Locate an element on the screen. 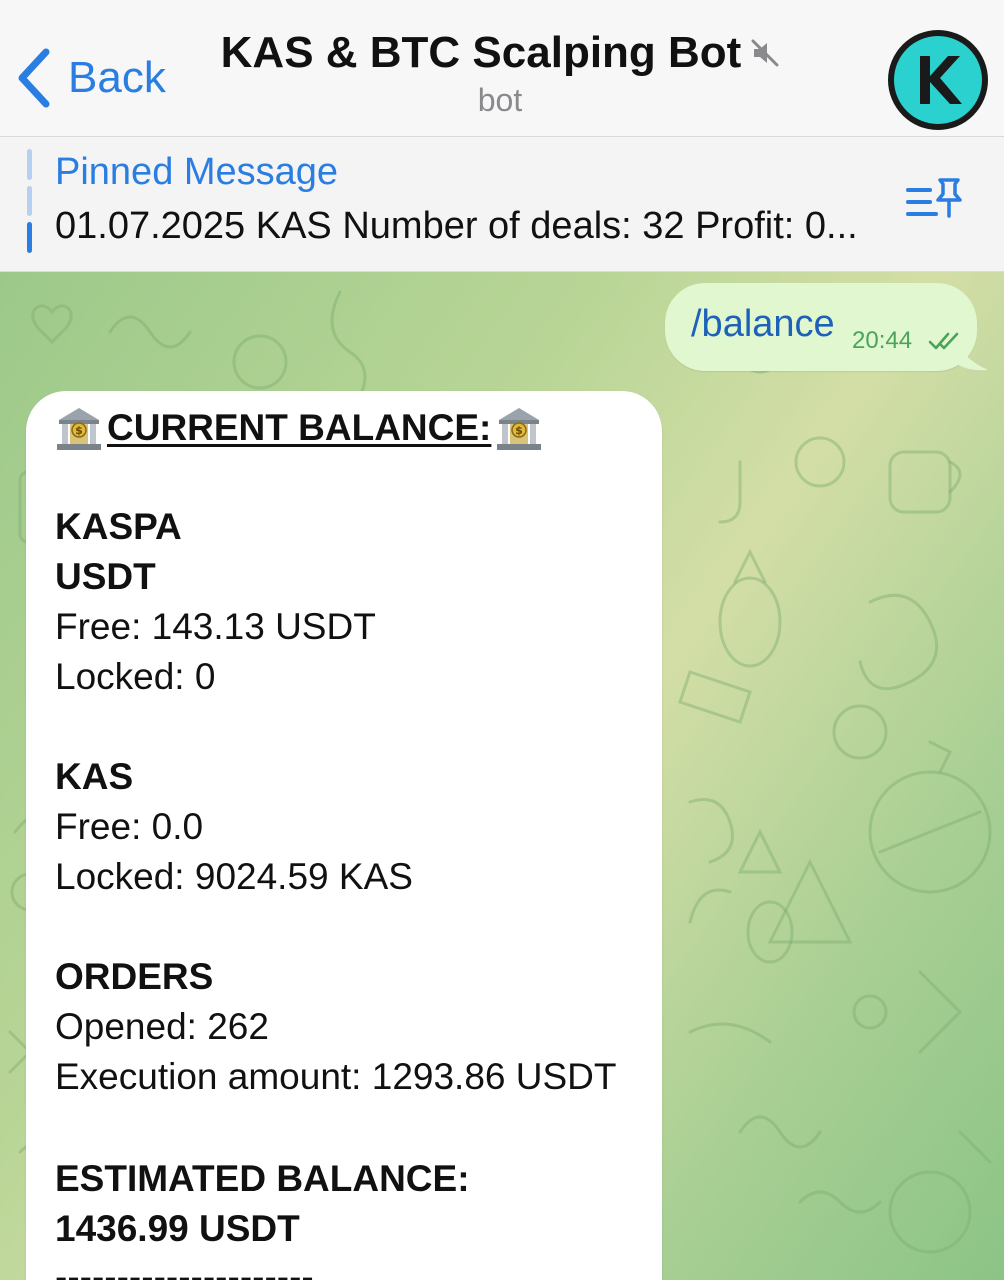 Image resolution: width=1004 pixels, height=1280 pixels. orders-execution-amount: Execution amount: 1293.86 USDT is located at coordinates (336, 1076).